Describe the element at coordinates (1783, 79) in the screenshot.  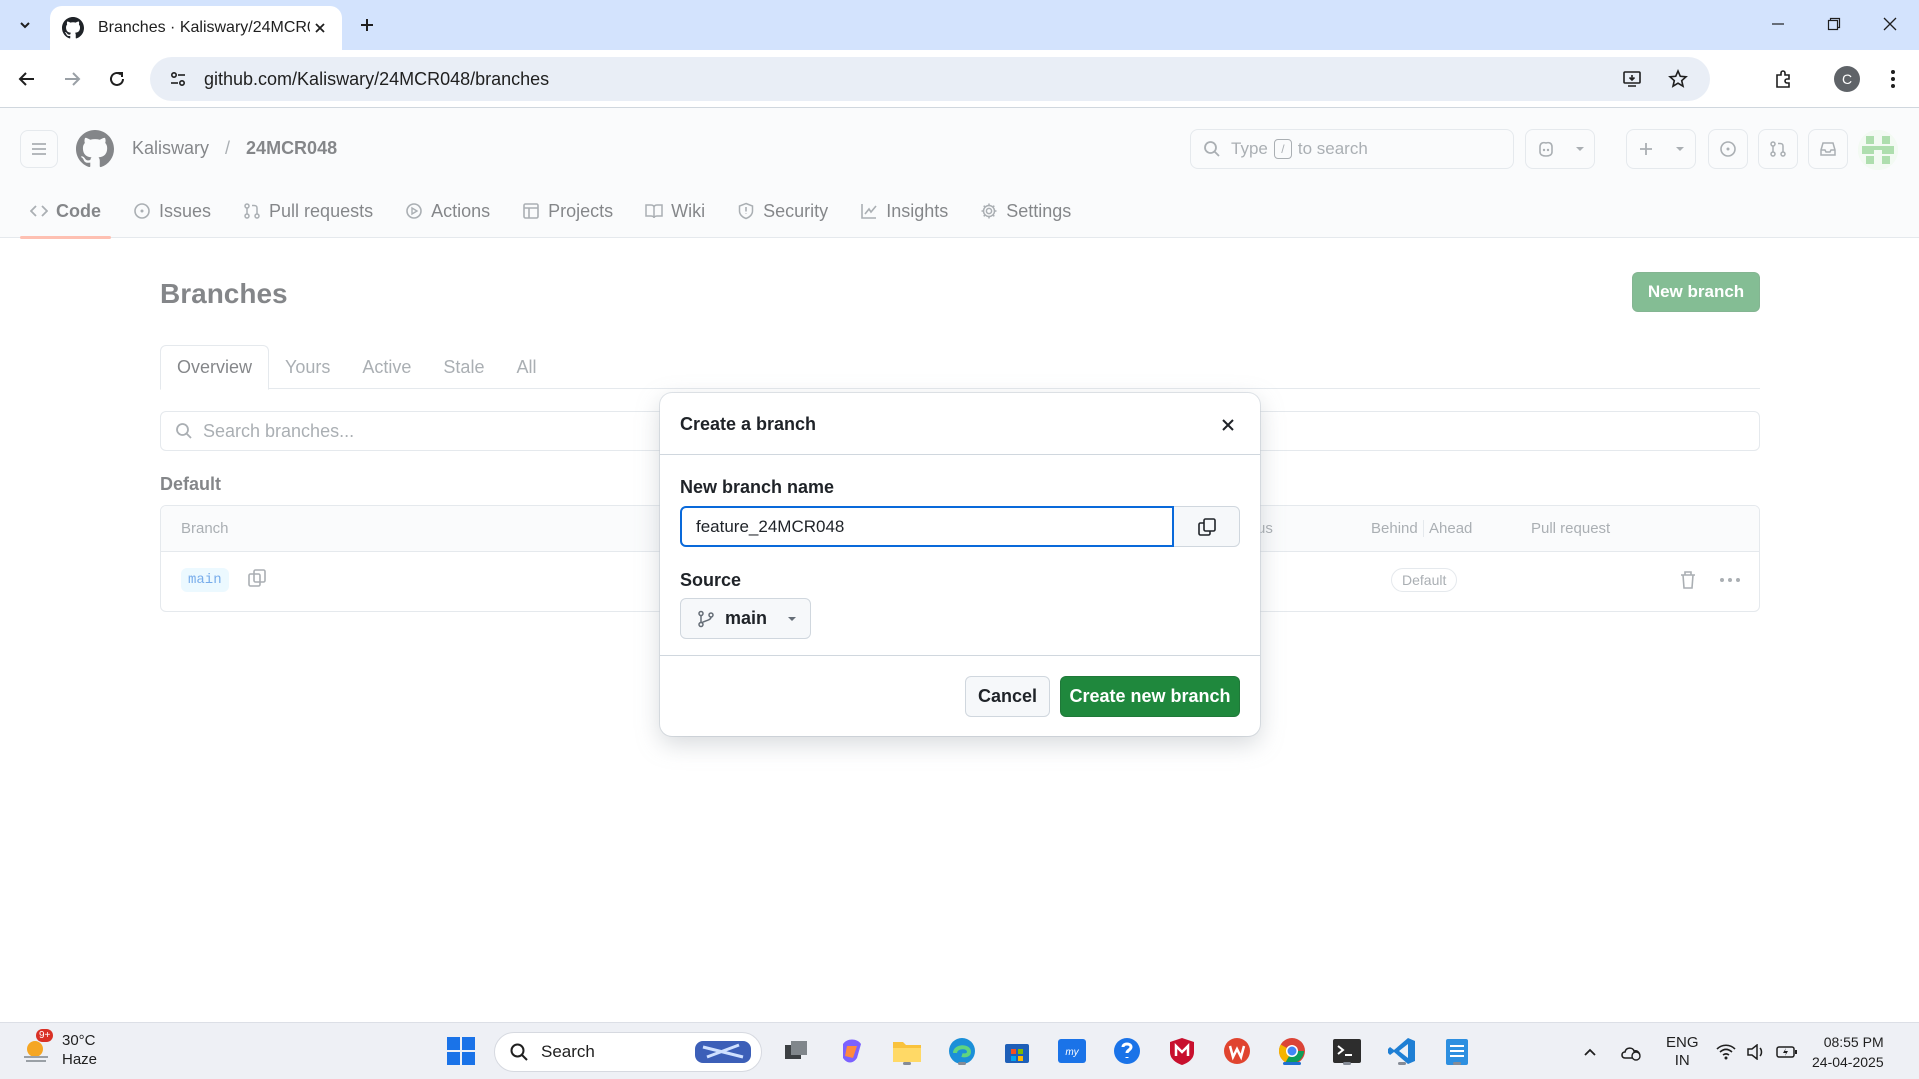
I see `extensions-icon` at that location.